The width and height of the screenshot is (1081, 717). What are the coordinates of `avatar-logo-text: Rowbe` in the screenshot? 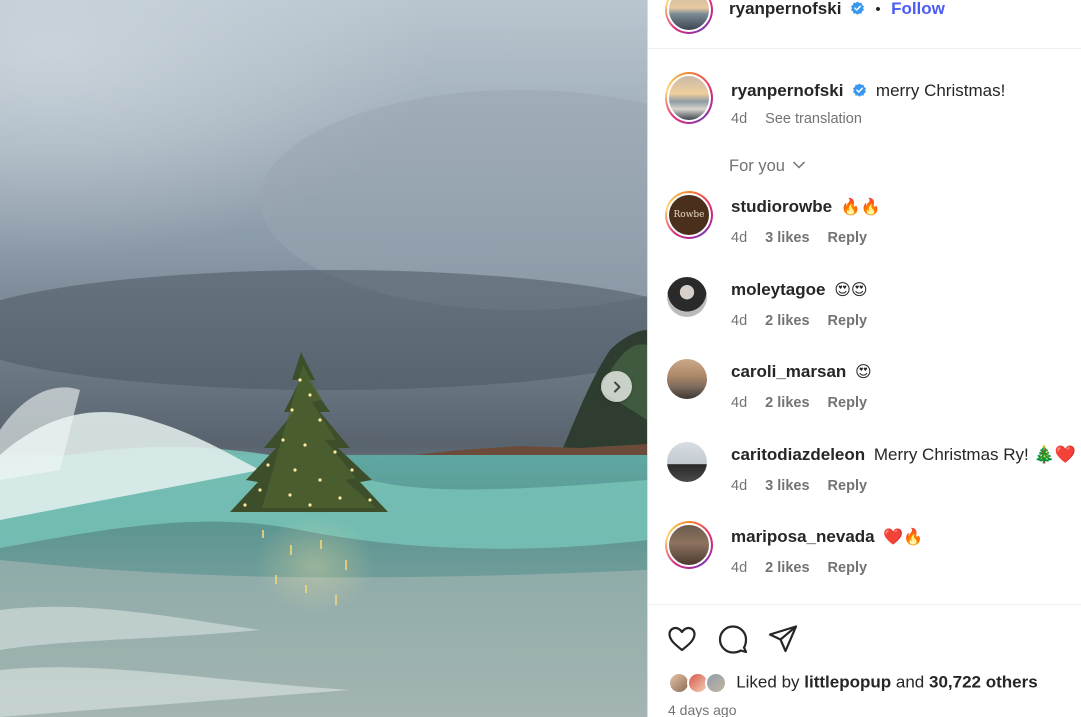 It's located at (689, 215).